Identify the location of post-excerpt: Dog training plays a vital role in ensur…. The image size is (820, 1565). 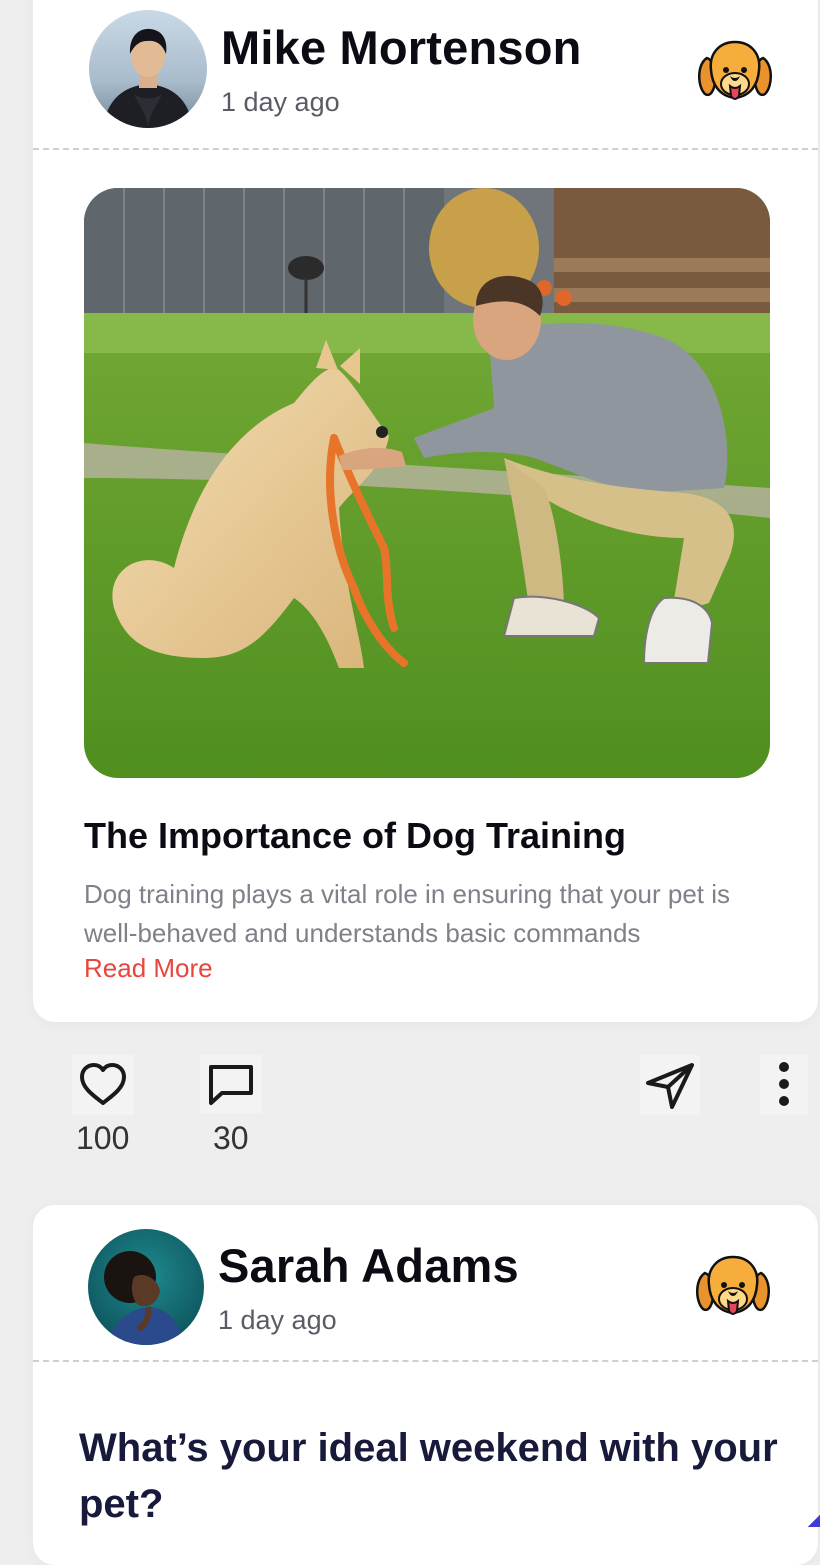
(407, 913).